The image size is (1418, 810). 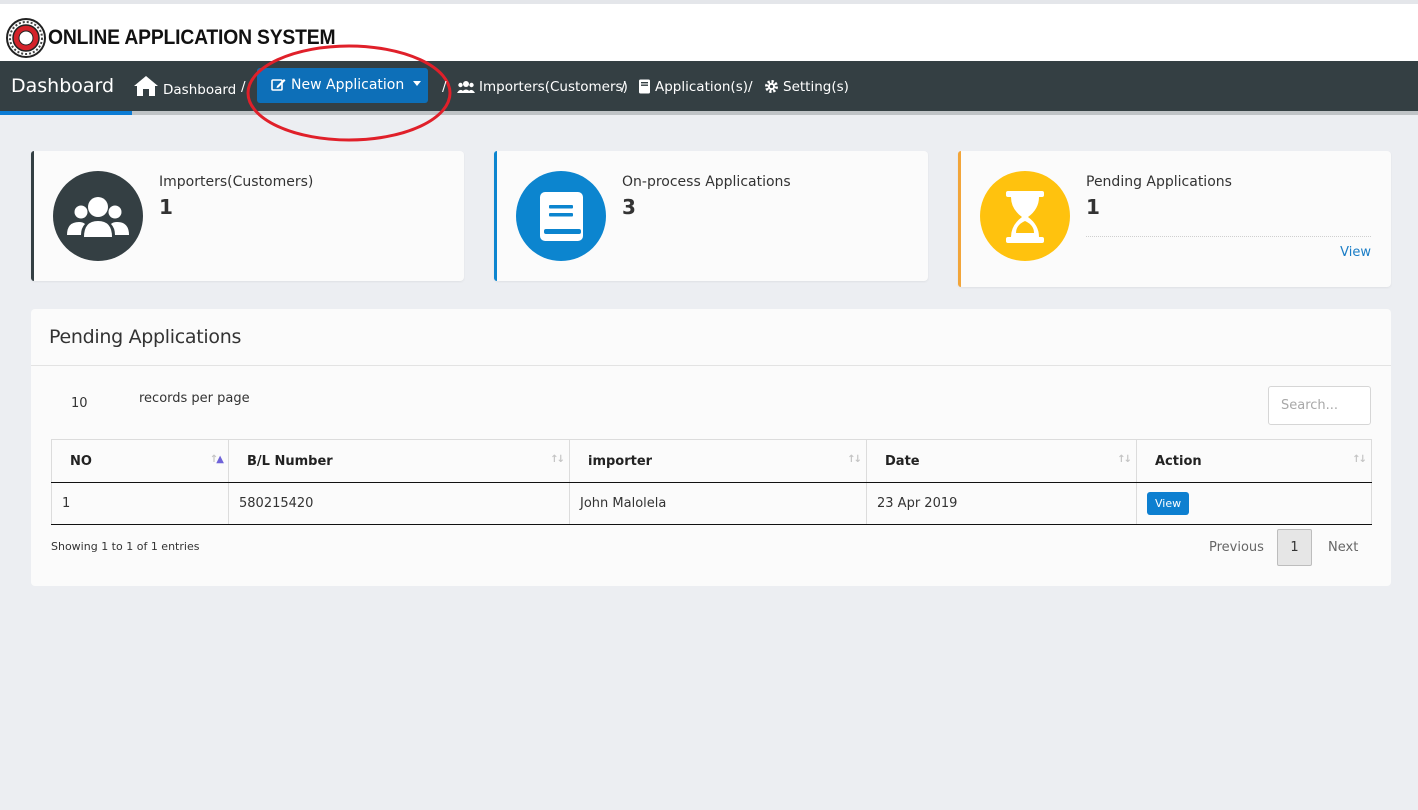 What do you see at coordinates (553, 87) in the screenshot?
I see `breadcrumb-label: Importers(Customers)` at bounding box center [553, 87].